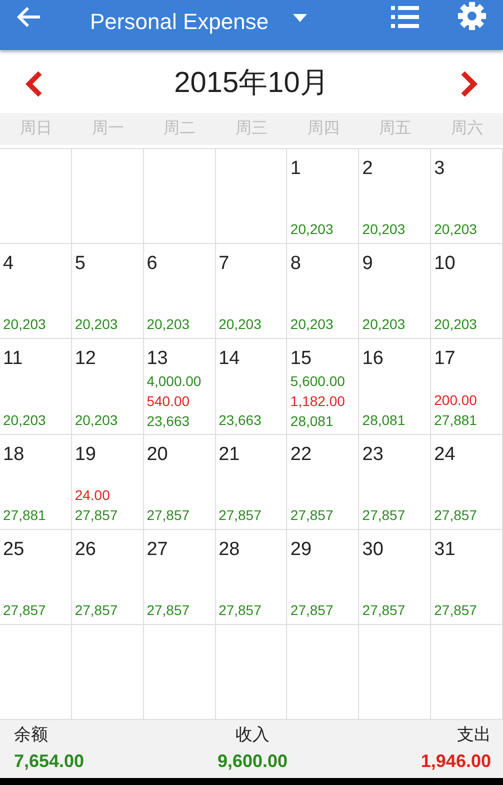 This screenshot has width=503, height=785. What do you see at coordinates (157, 454) in the screenshot?
I see `day-number: 20` at bounding box center [157, 454].